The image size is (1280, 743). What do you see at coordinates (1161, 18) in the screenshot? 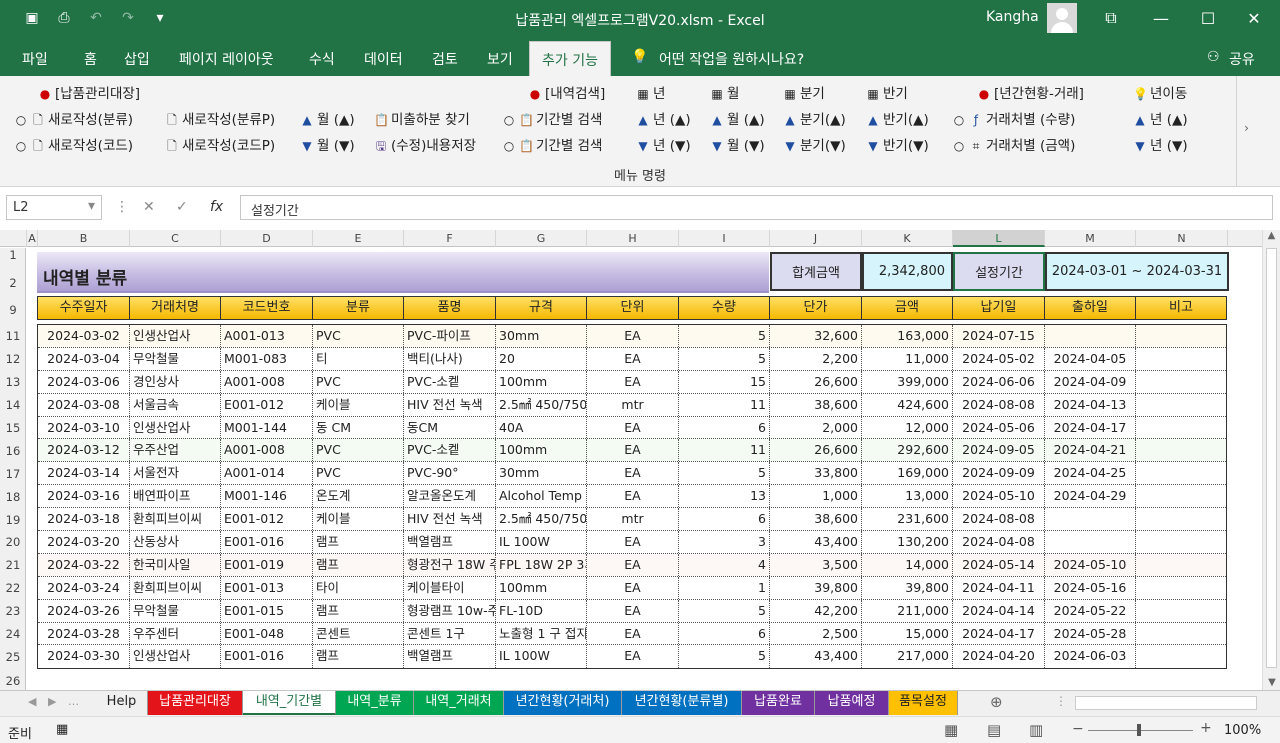
I see `minimize-icon: —` at bounding box center [1161, 18].